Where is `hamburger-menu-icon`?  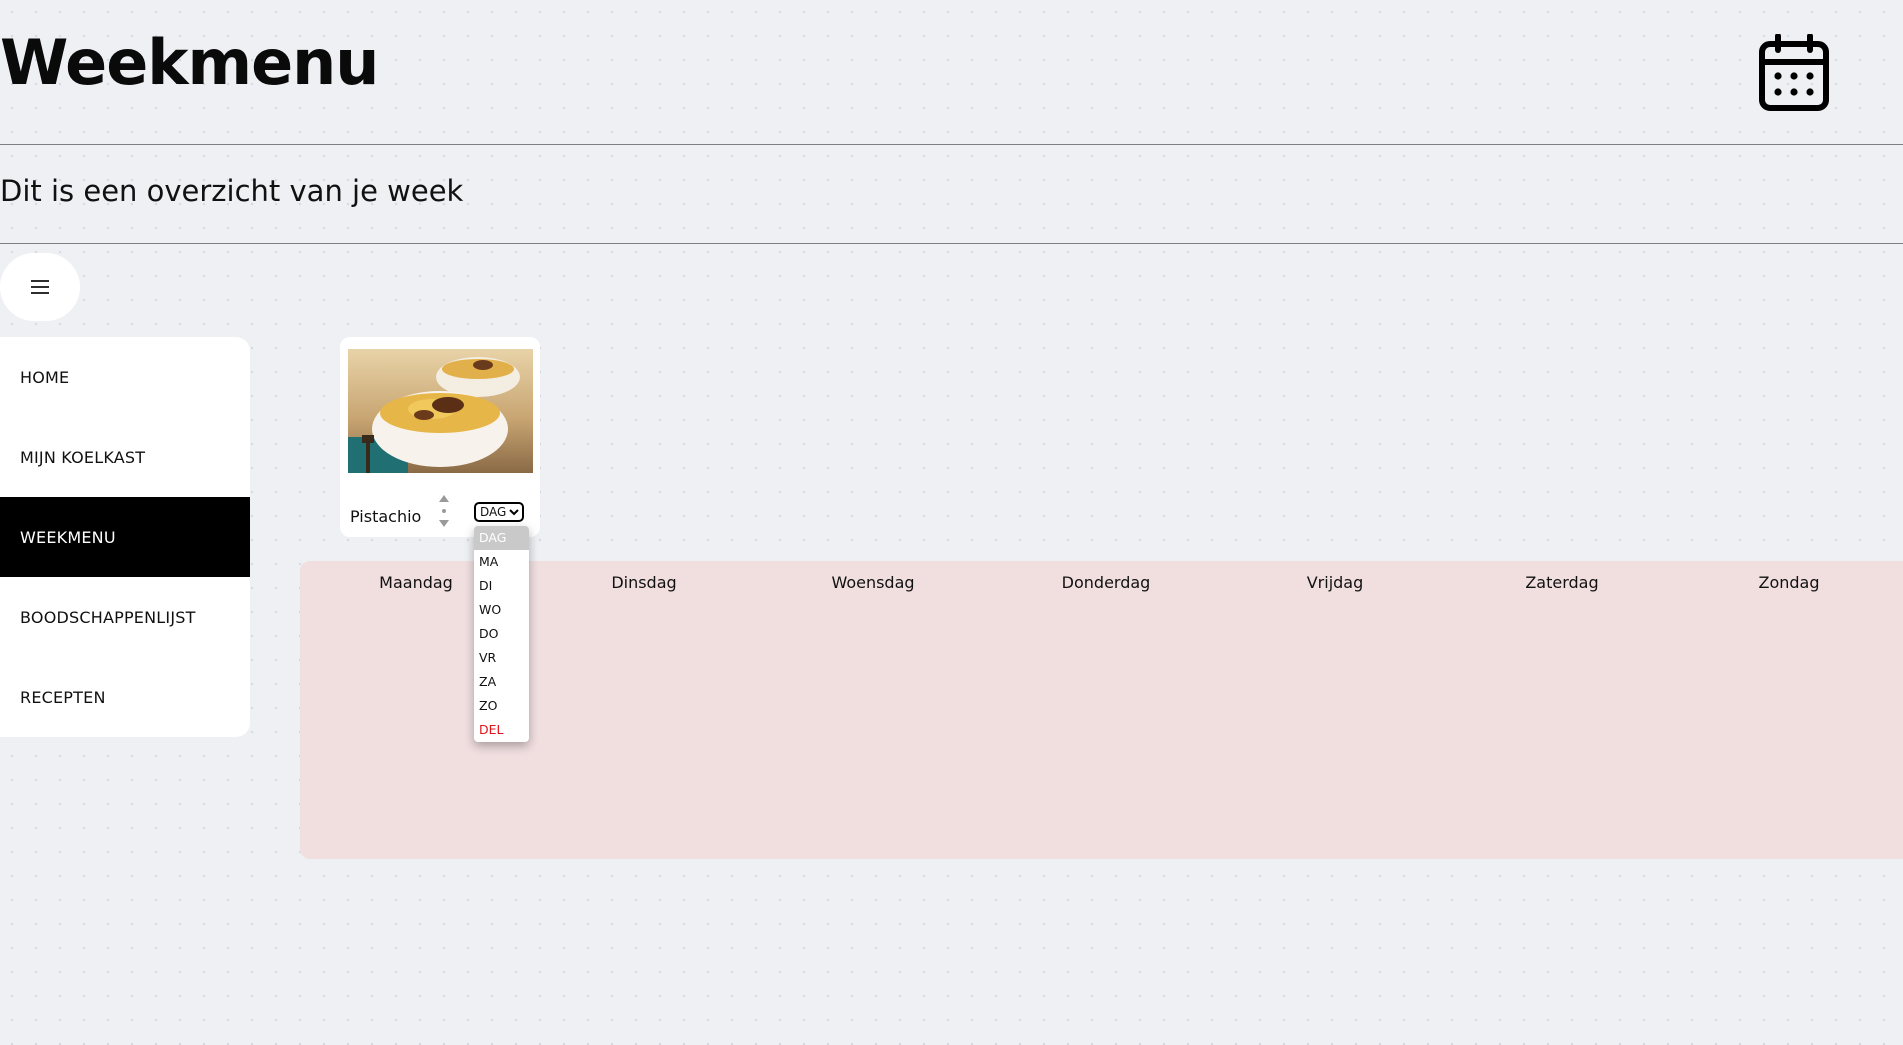 hamburger-menu-icon is located at coordinates (40, 287).